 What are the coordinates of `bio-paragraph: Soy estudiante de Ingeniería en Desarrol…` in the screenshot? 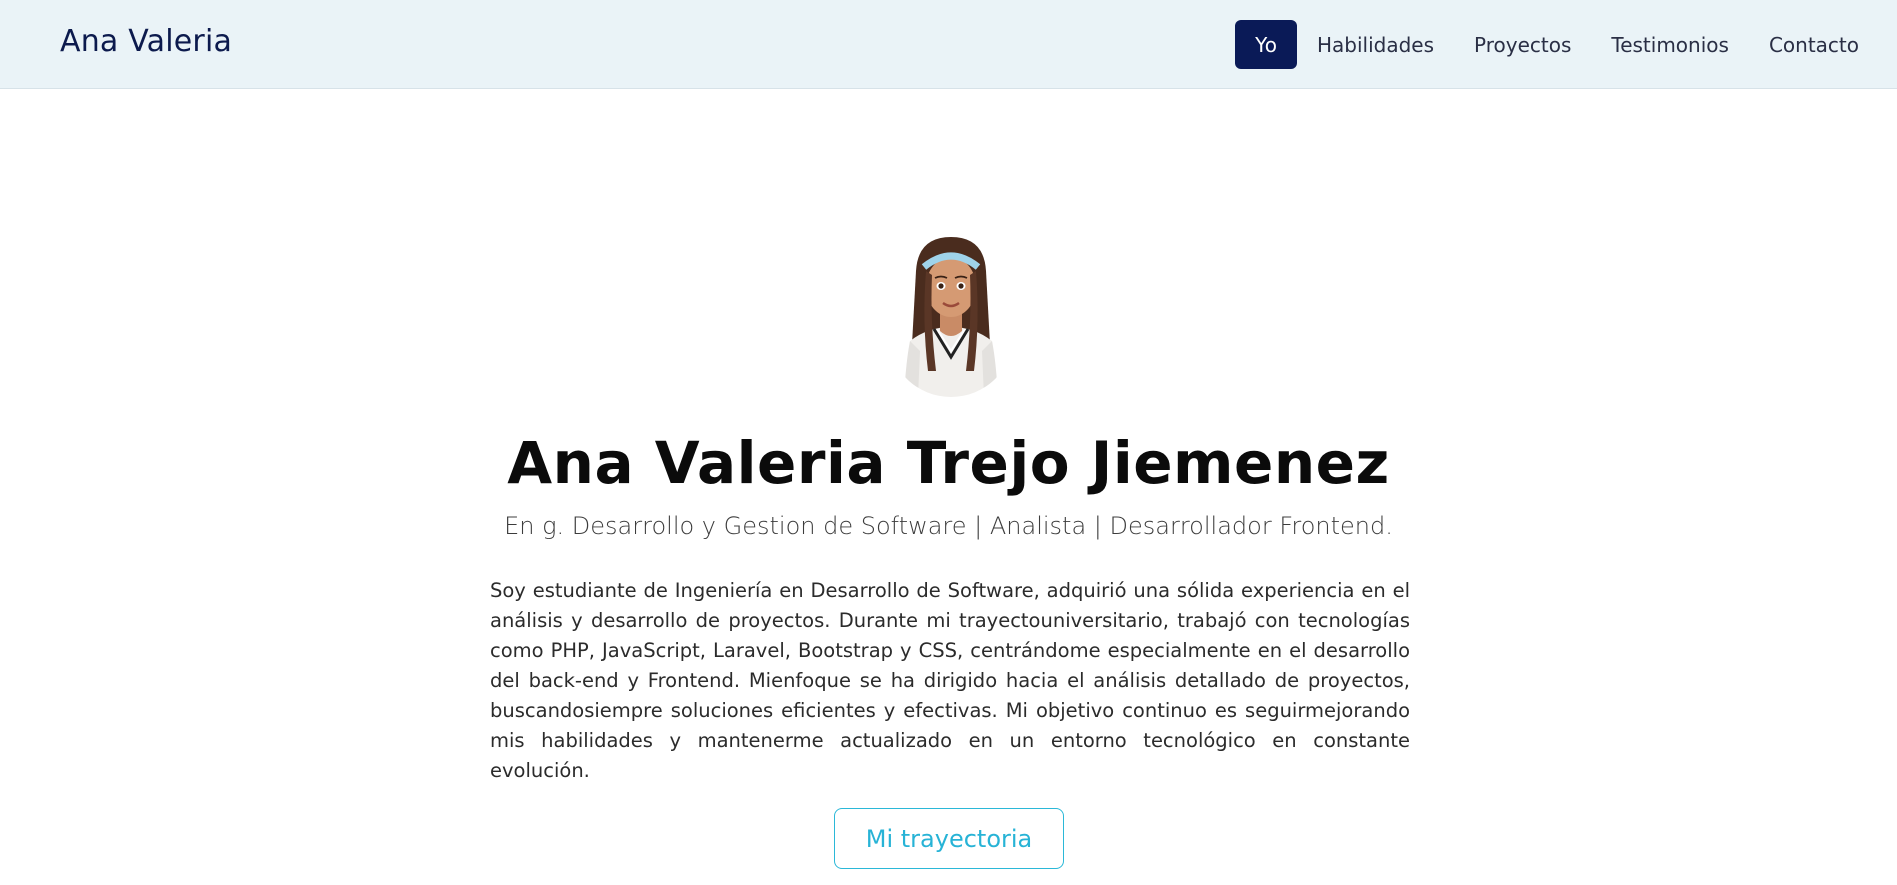 It's located at (950, 680).